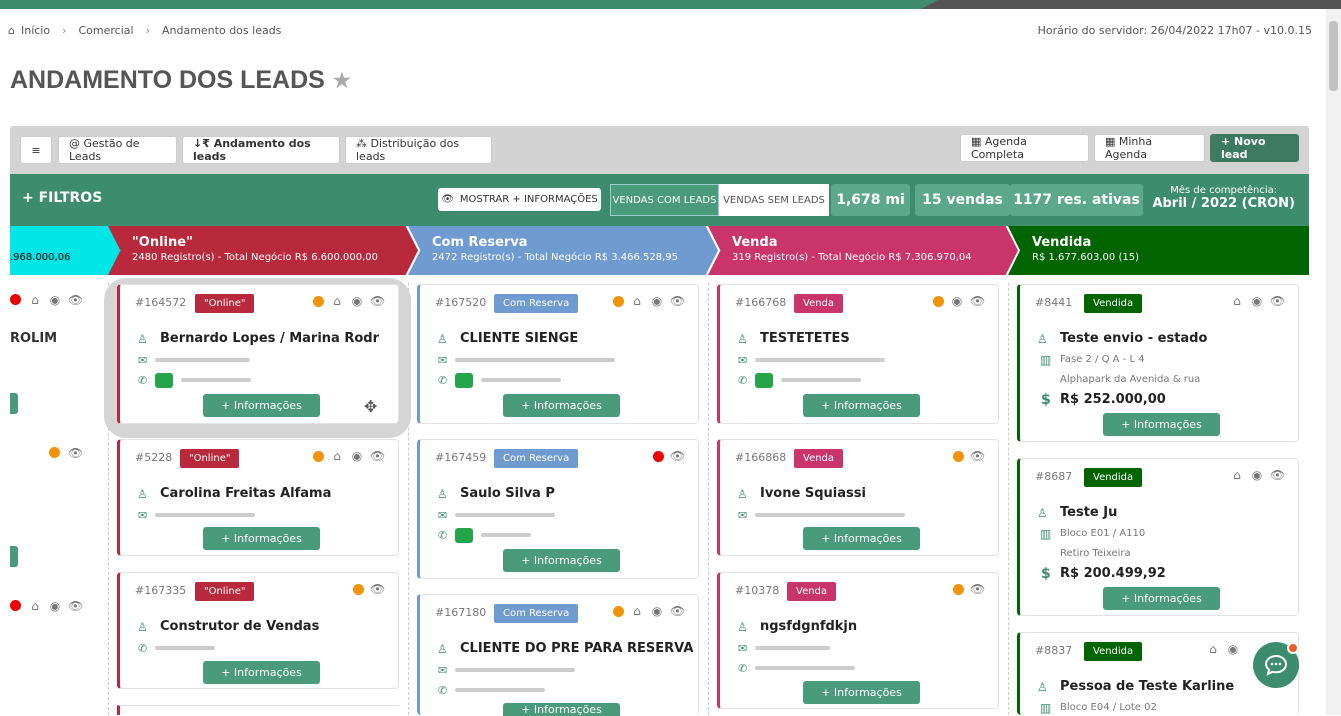  What do you see at coordinates (1024, 148) in the screenshot?
I see `agenda-completa-button: ▦ Agenda Completa` at bounding box center [1024, 148].